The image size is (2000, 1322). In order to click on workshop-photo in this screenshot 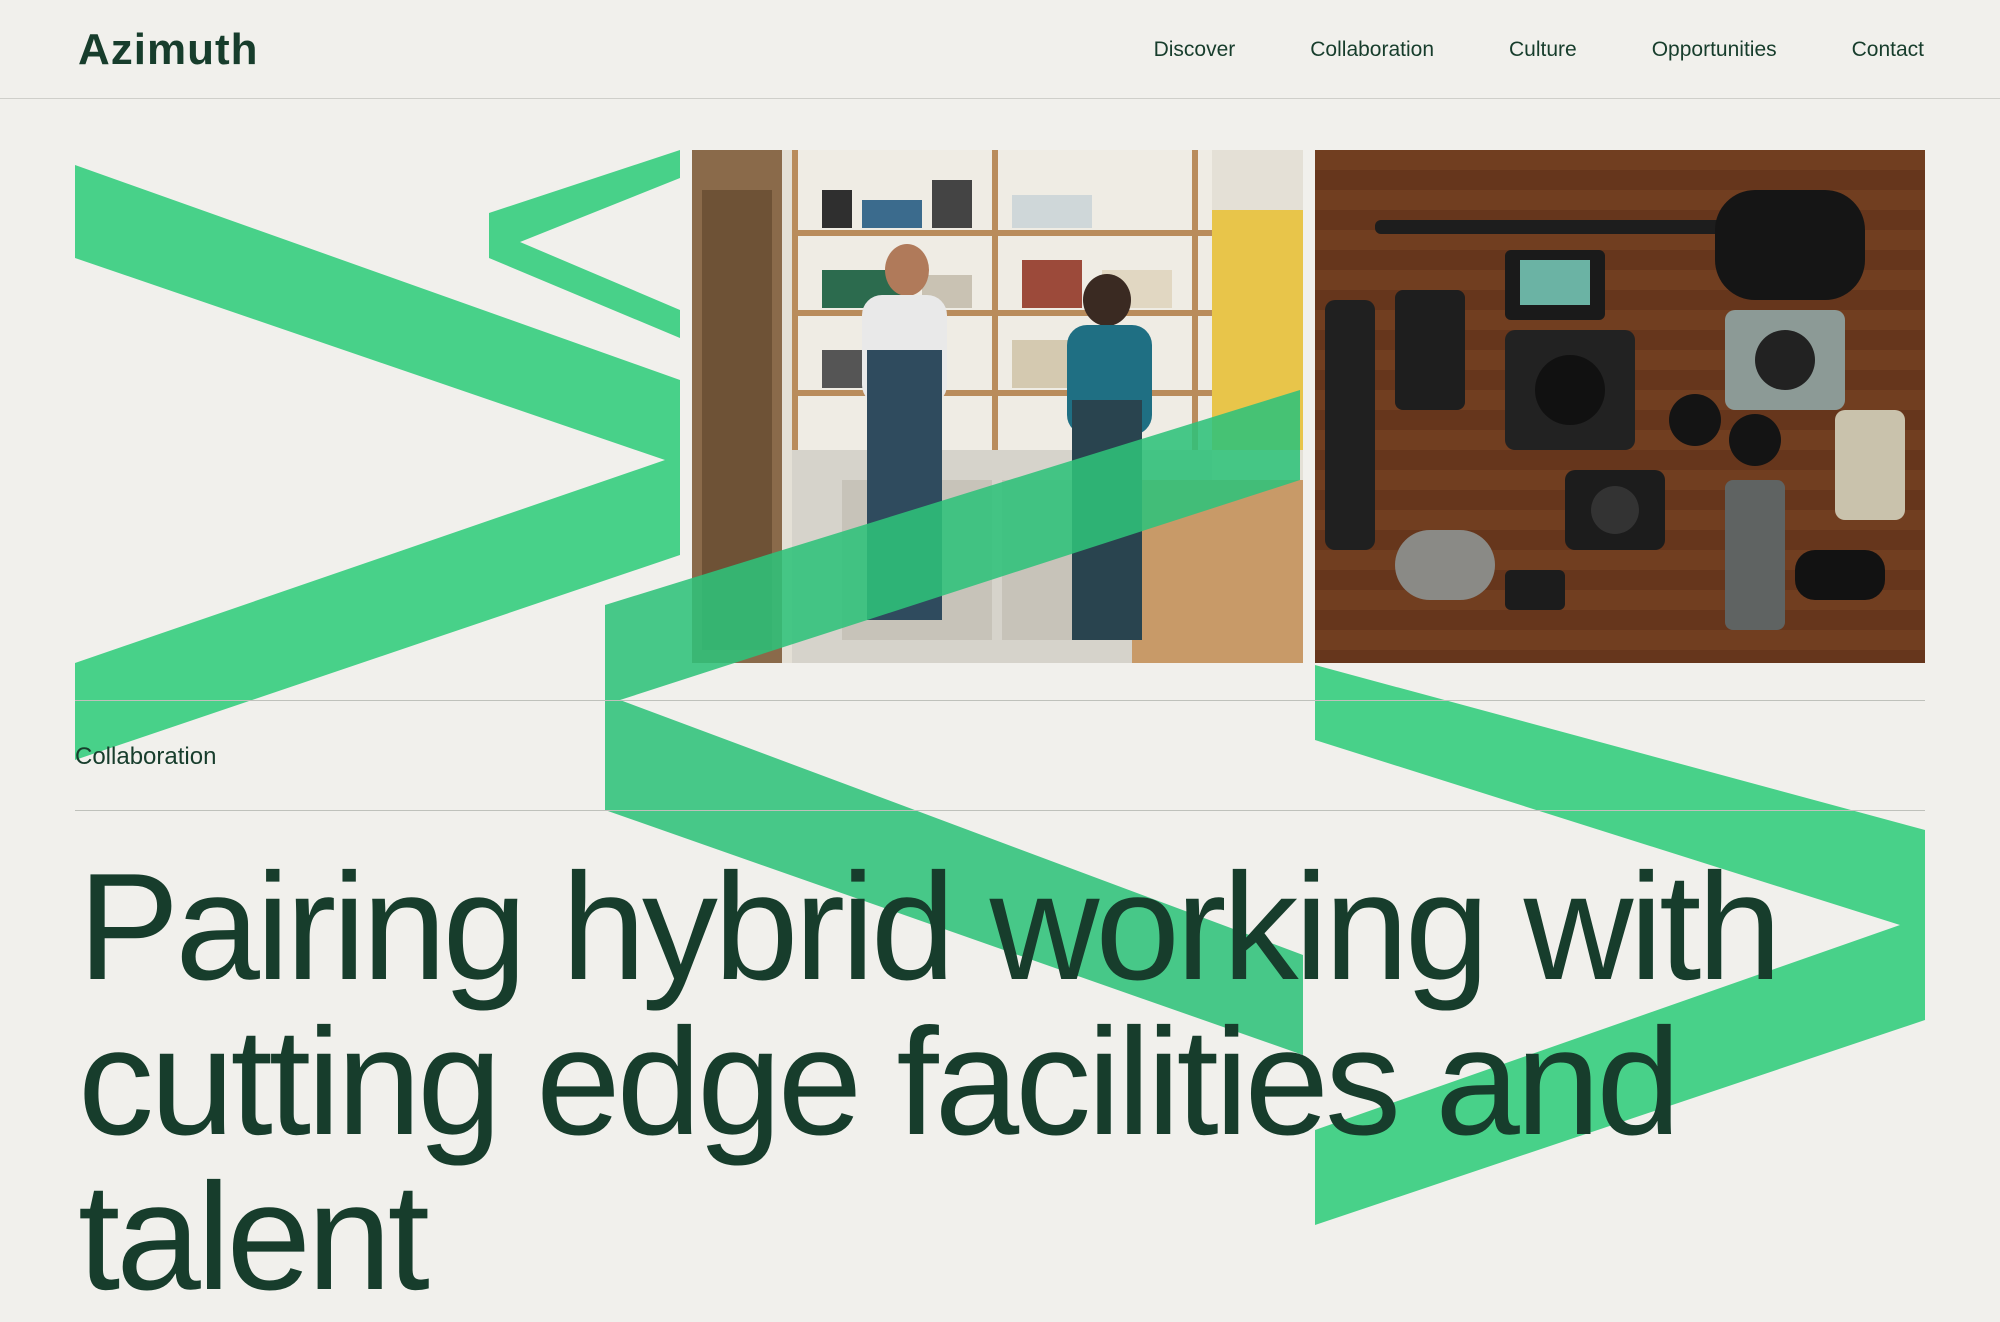, I will do `click(997, 406)`.